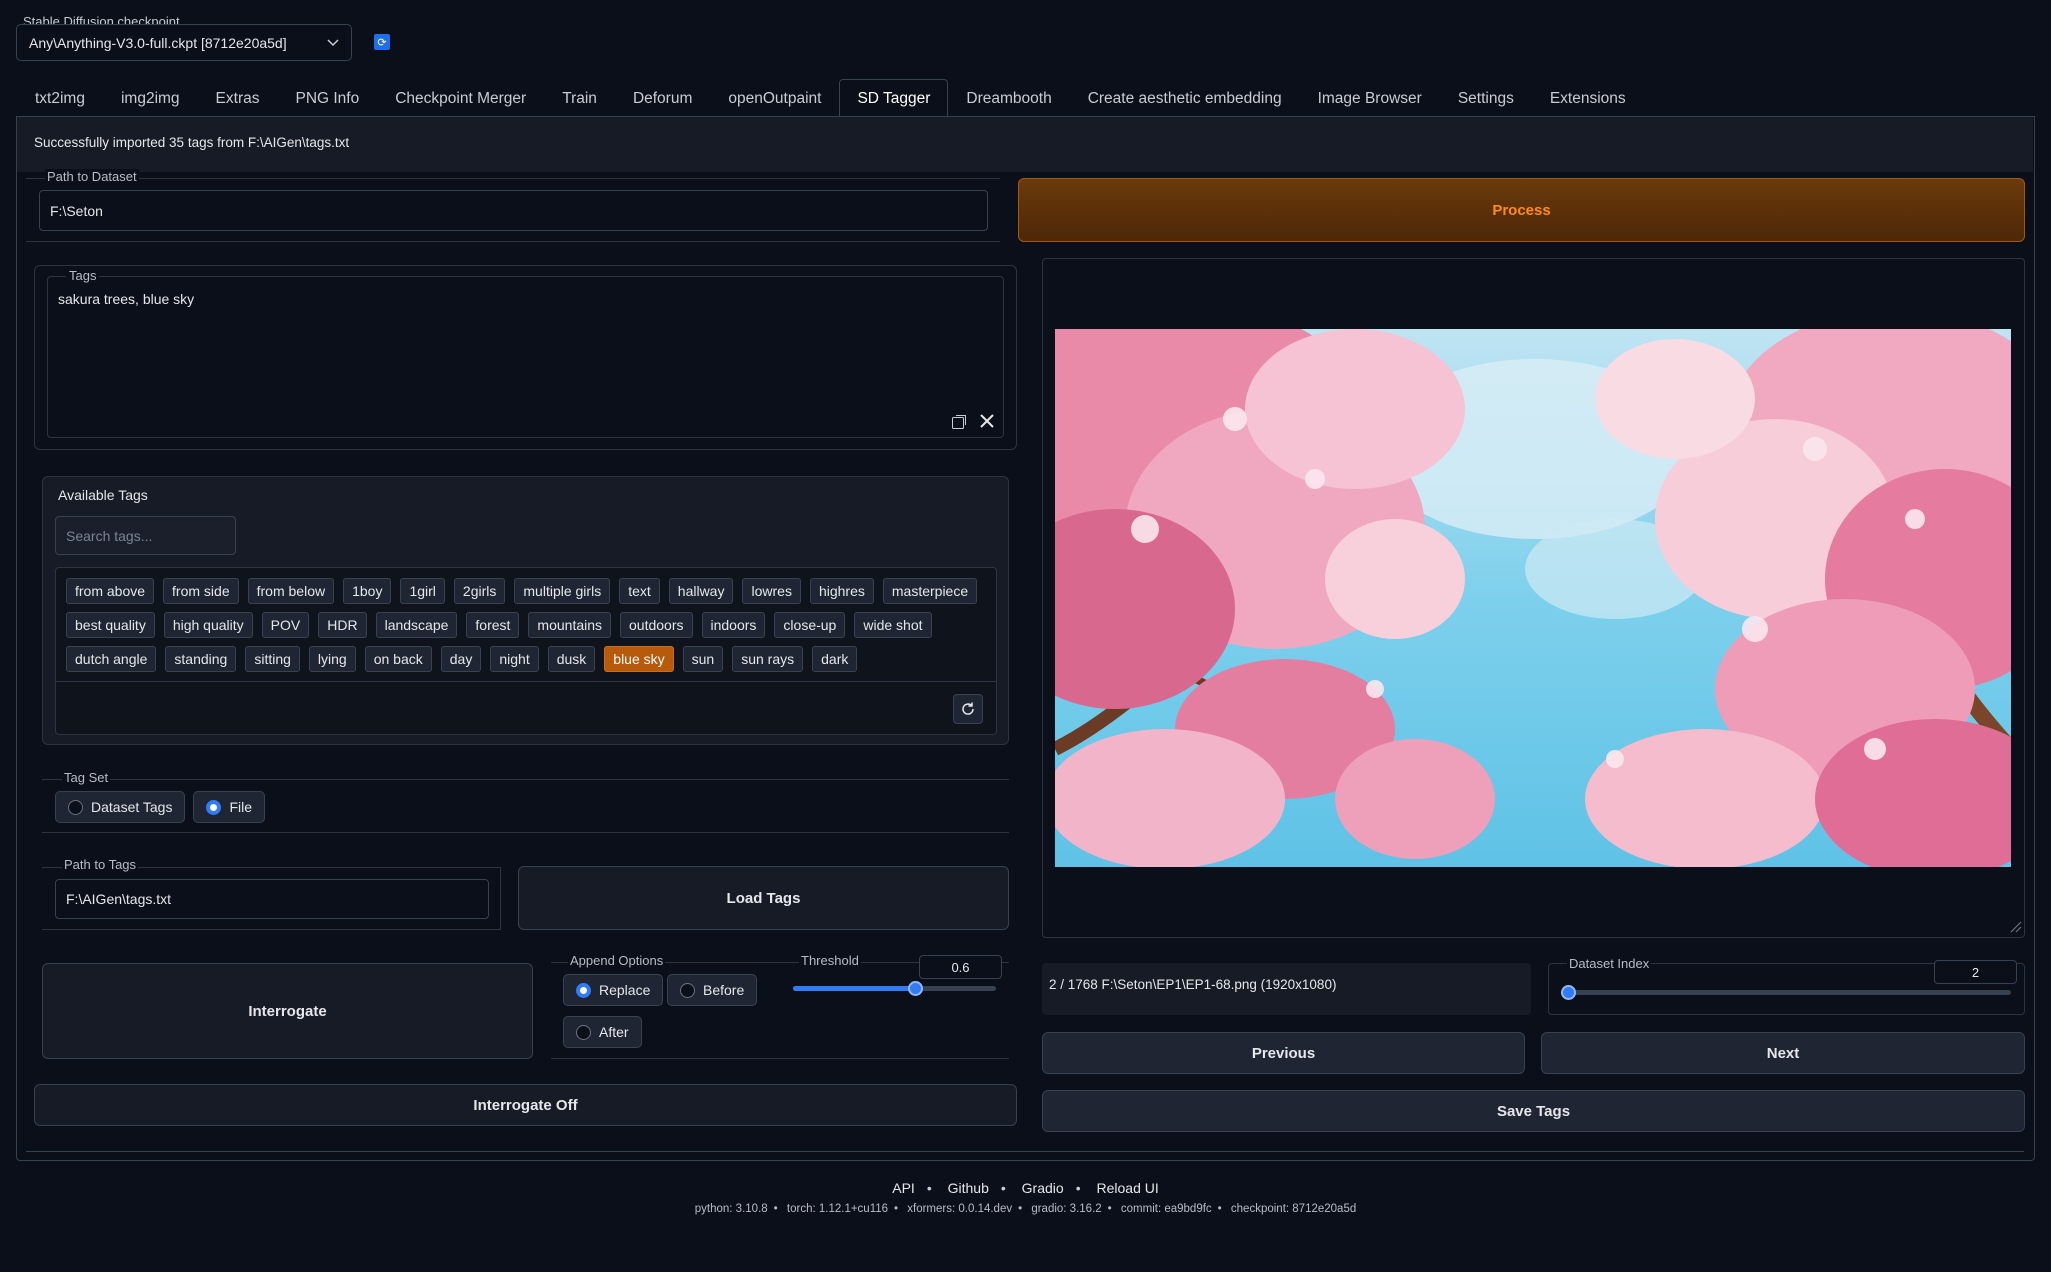  Describe the element at coordinates (987, 421) in the screenshot. I see `clear-icon` at that location.